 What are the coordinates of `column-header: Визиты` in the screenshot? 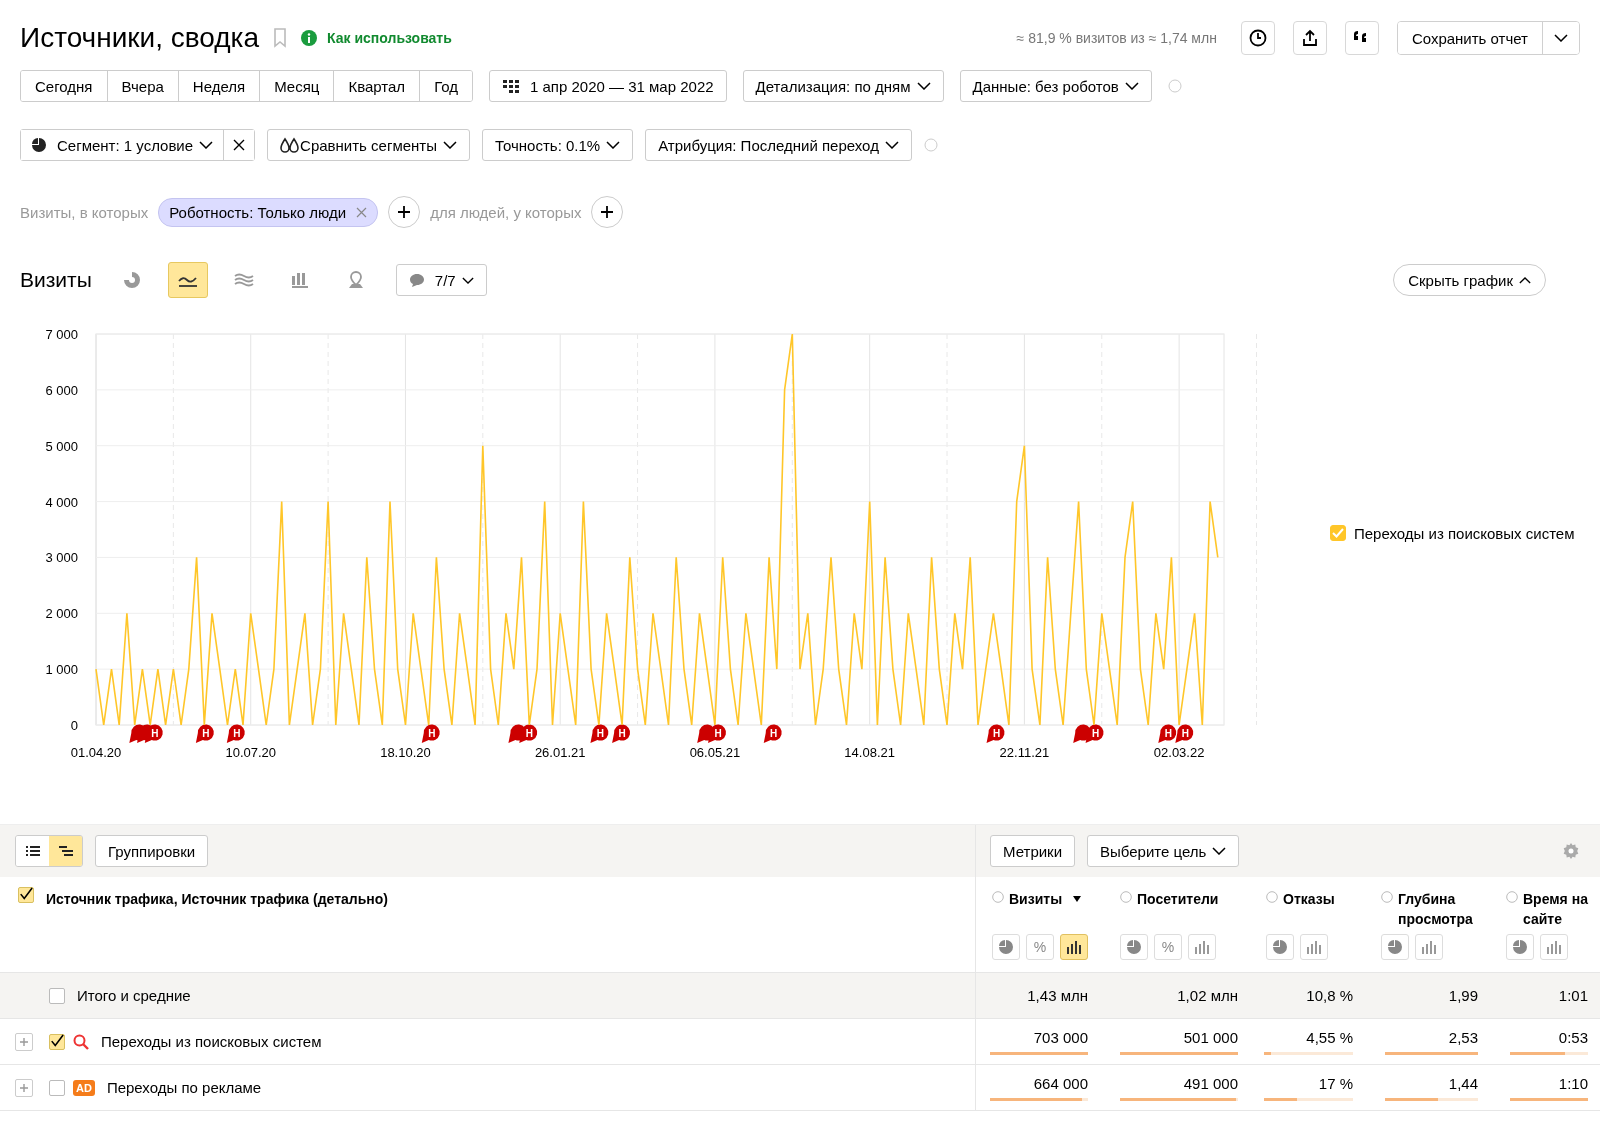 It's located at (1036, 899).